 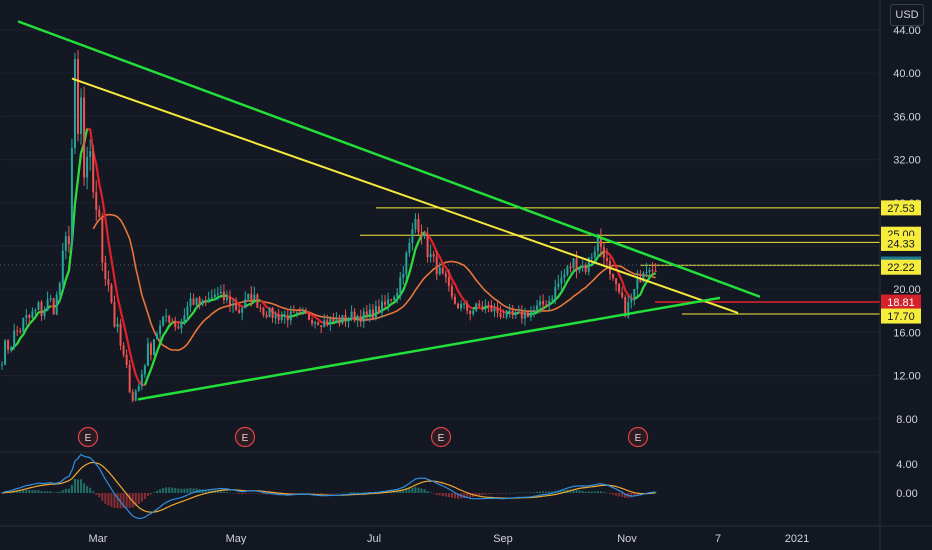 What do you see at coordinates (901, 244) in the screenshot?
I see `price-badge-label: 24.33` at bounding box center [901, 244].